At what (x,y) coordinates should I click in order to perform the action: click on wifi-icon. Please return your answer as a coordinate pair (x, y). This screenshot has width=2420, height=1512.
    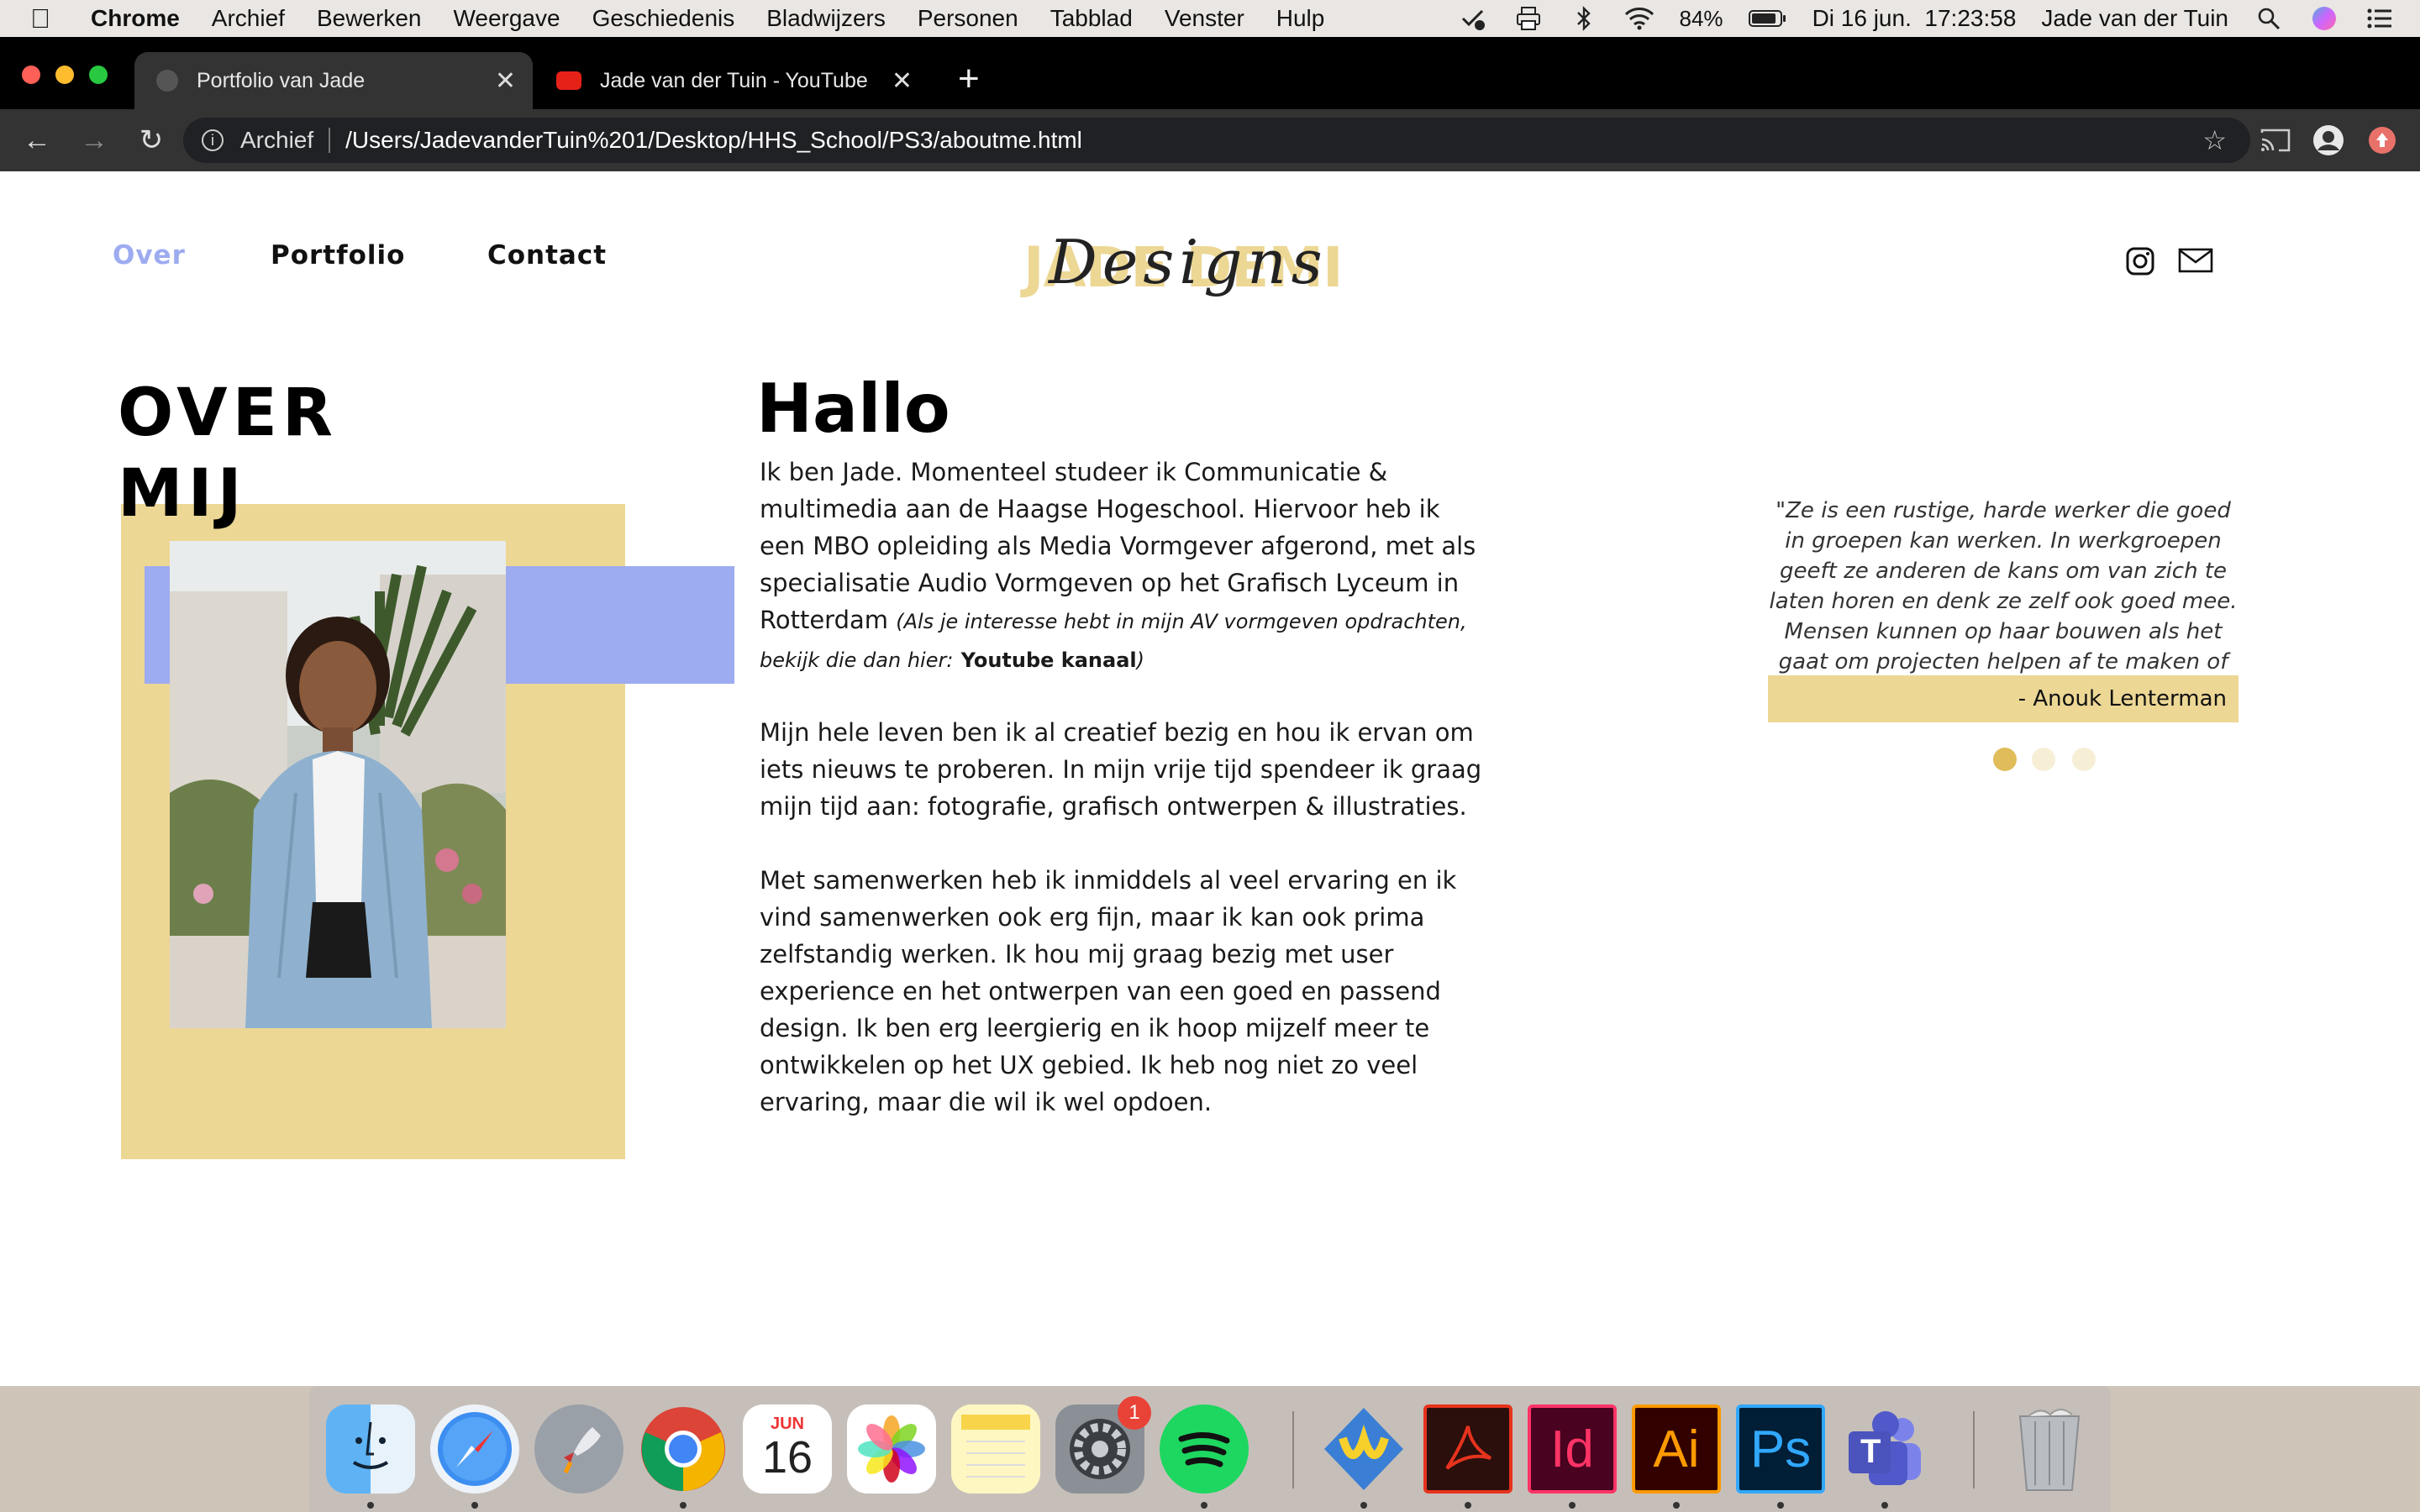
    Looking at the image, I should click on (1639, 18).